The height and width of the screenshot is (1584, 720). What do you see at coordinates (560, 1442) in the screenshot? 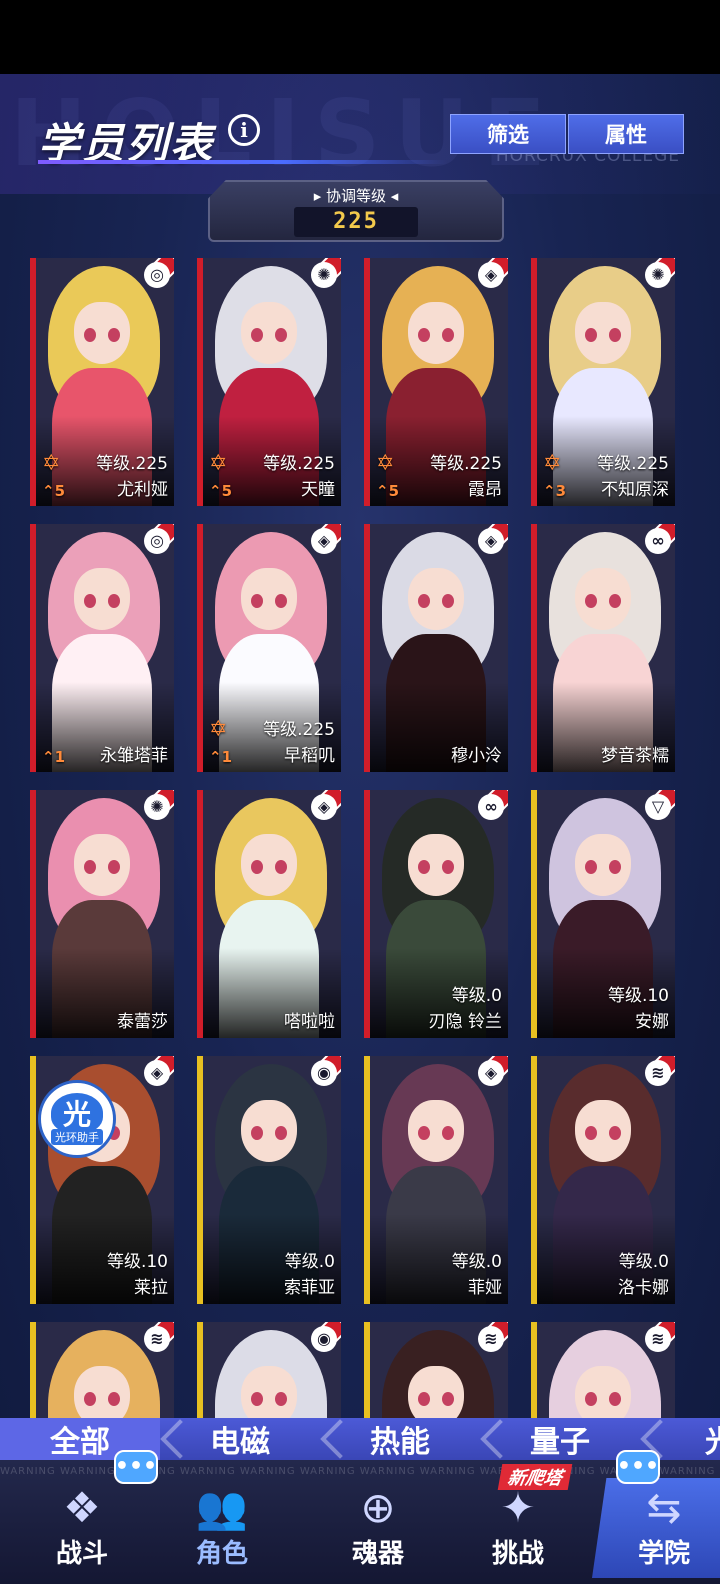
I see `filter-tab-label: 量子` at bounding box center [560, 1442].